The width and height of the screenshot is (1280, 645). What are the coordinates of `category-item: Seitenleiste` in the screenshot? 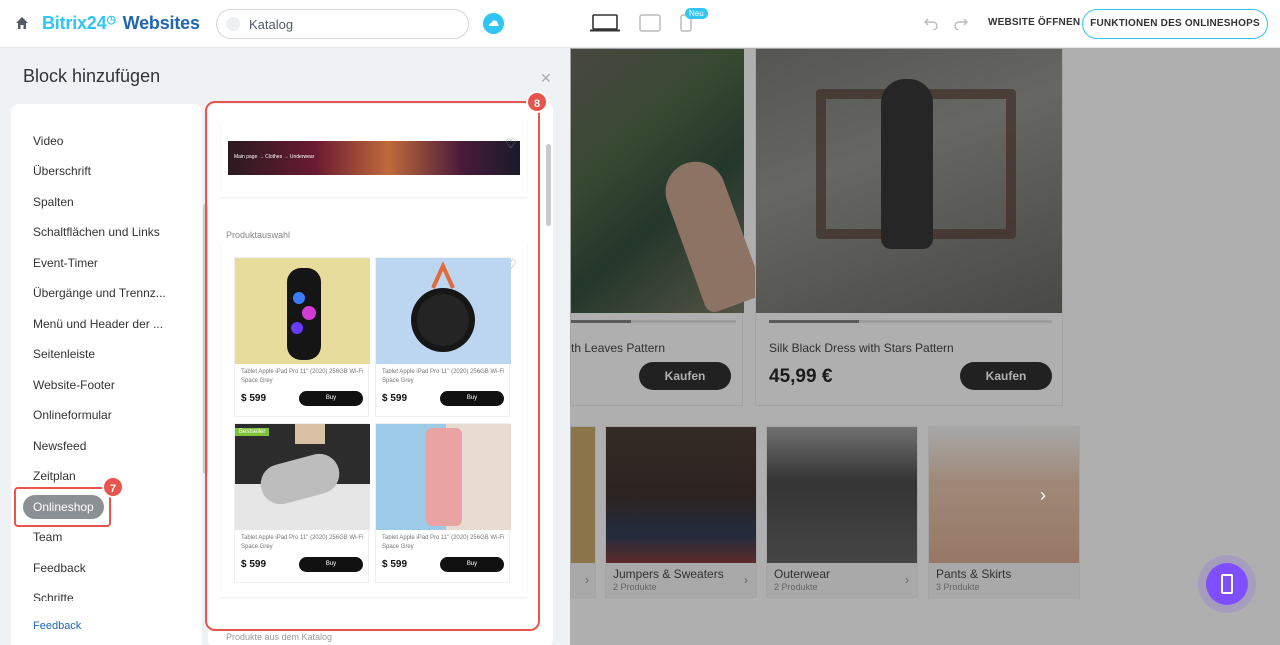 It's located at (64, 354).